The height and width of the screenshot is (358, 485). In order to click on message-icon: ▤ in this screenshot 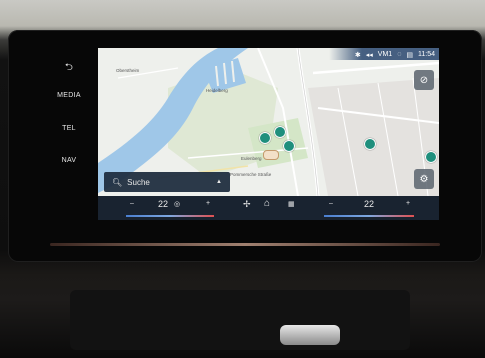, I will do `click(409, 55)`.